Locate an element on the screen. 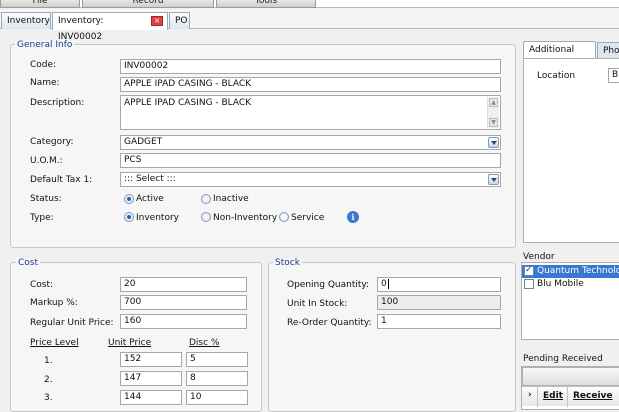 The width and height of the screenshot is (619, 412). scroll-down-icon: ▼ is located at coordinates (493, 122).